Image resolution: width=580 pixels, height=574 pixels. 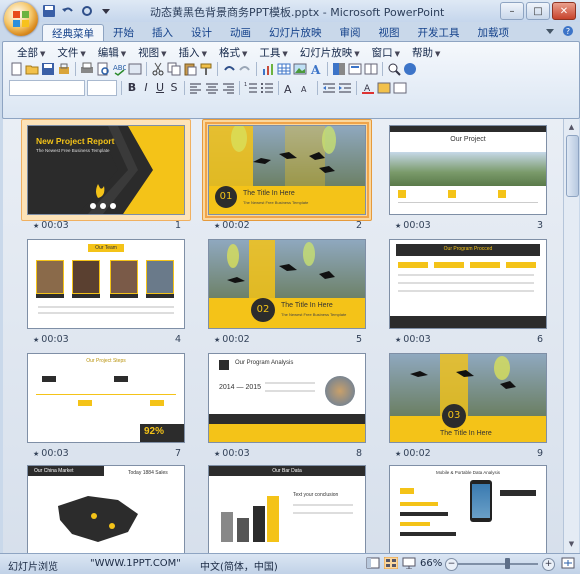 I want to click on bold-button: B, so click(x=132, y=88).